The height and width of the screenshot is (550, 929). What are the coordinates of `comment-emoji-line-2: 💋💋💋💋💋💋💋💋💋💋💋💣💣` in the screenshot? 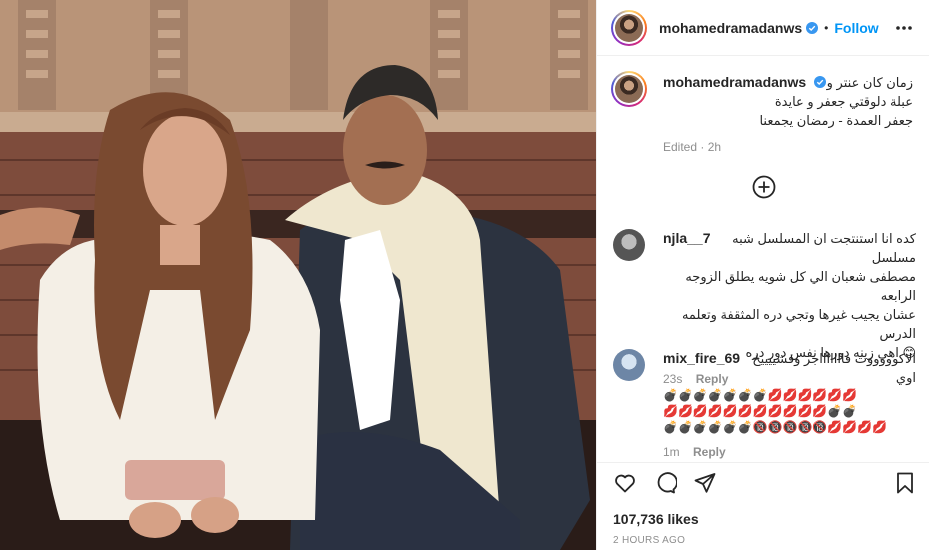 It's located at (760, 411).